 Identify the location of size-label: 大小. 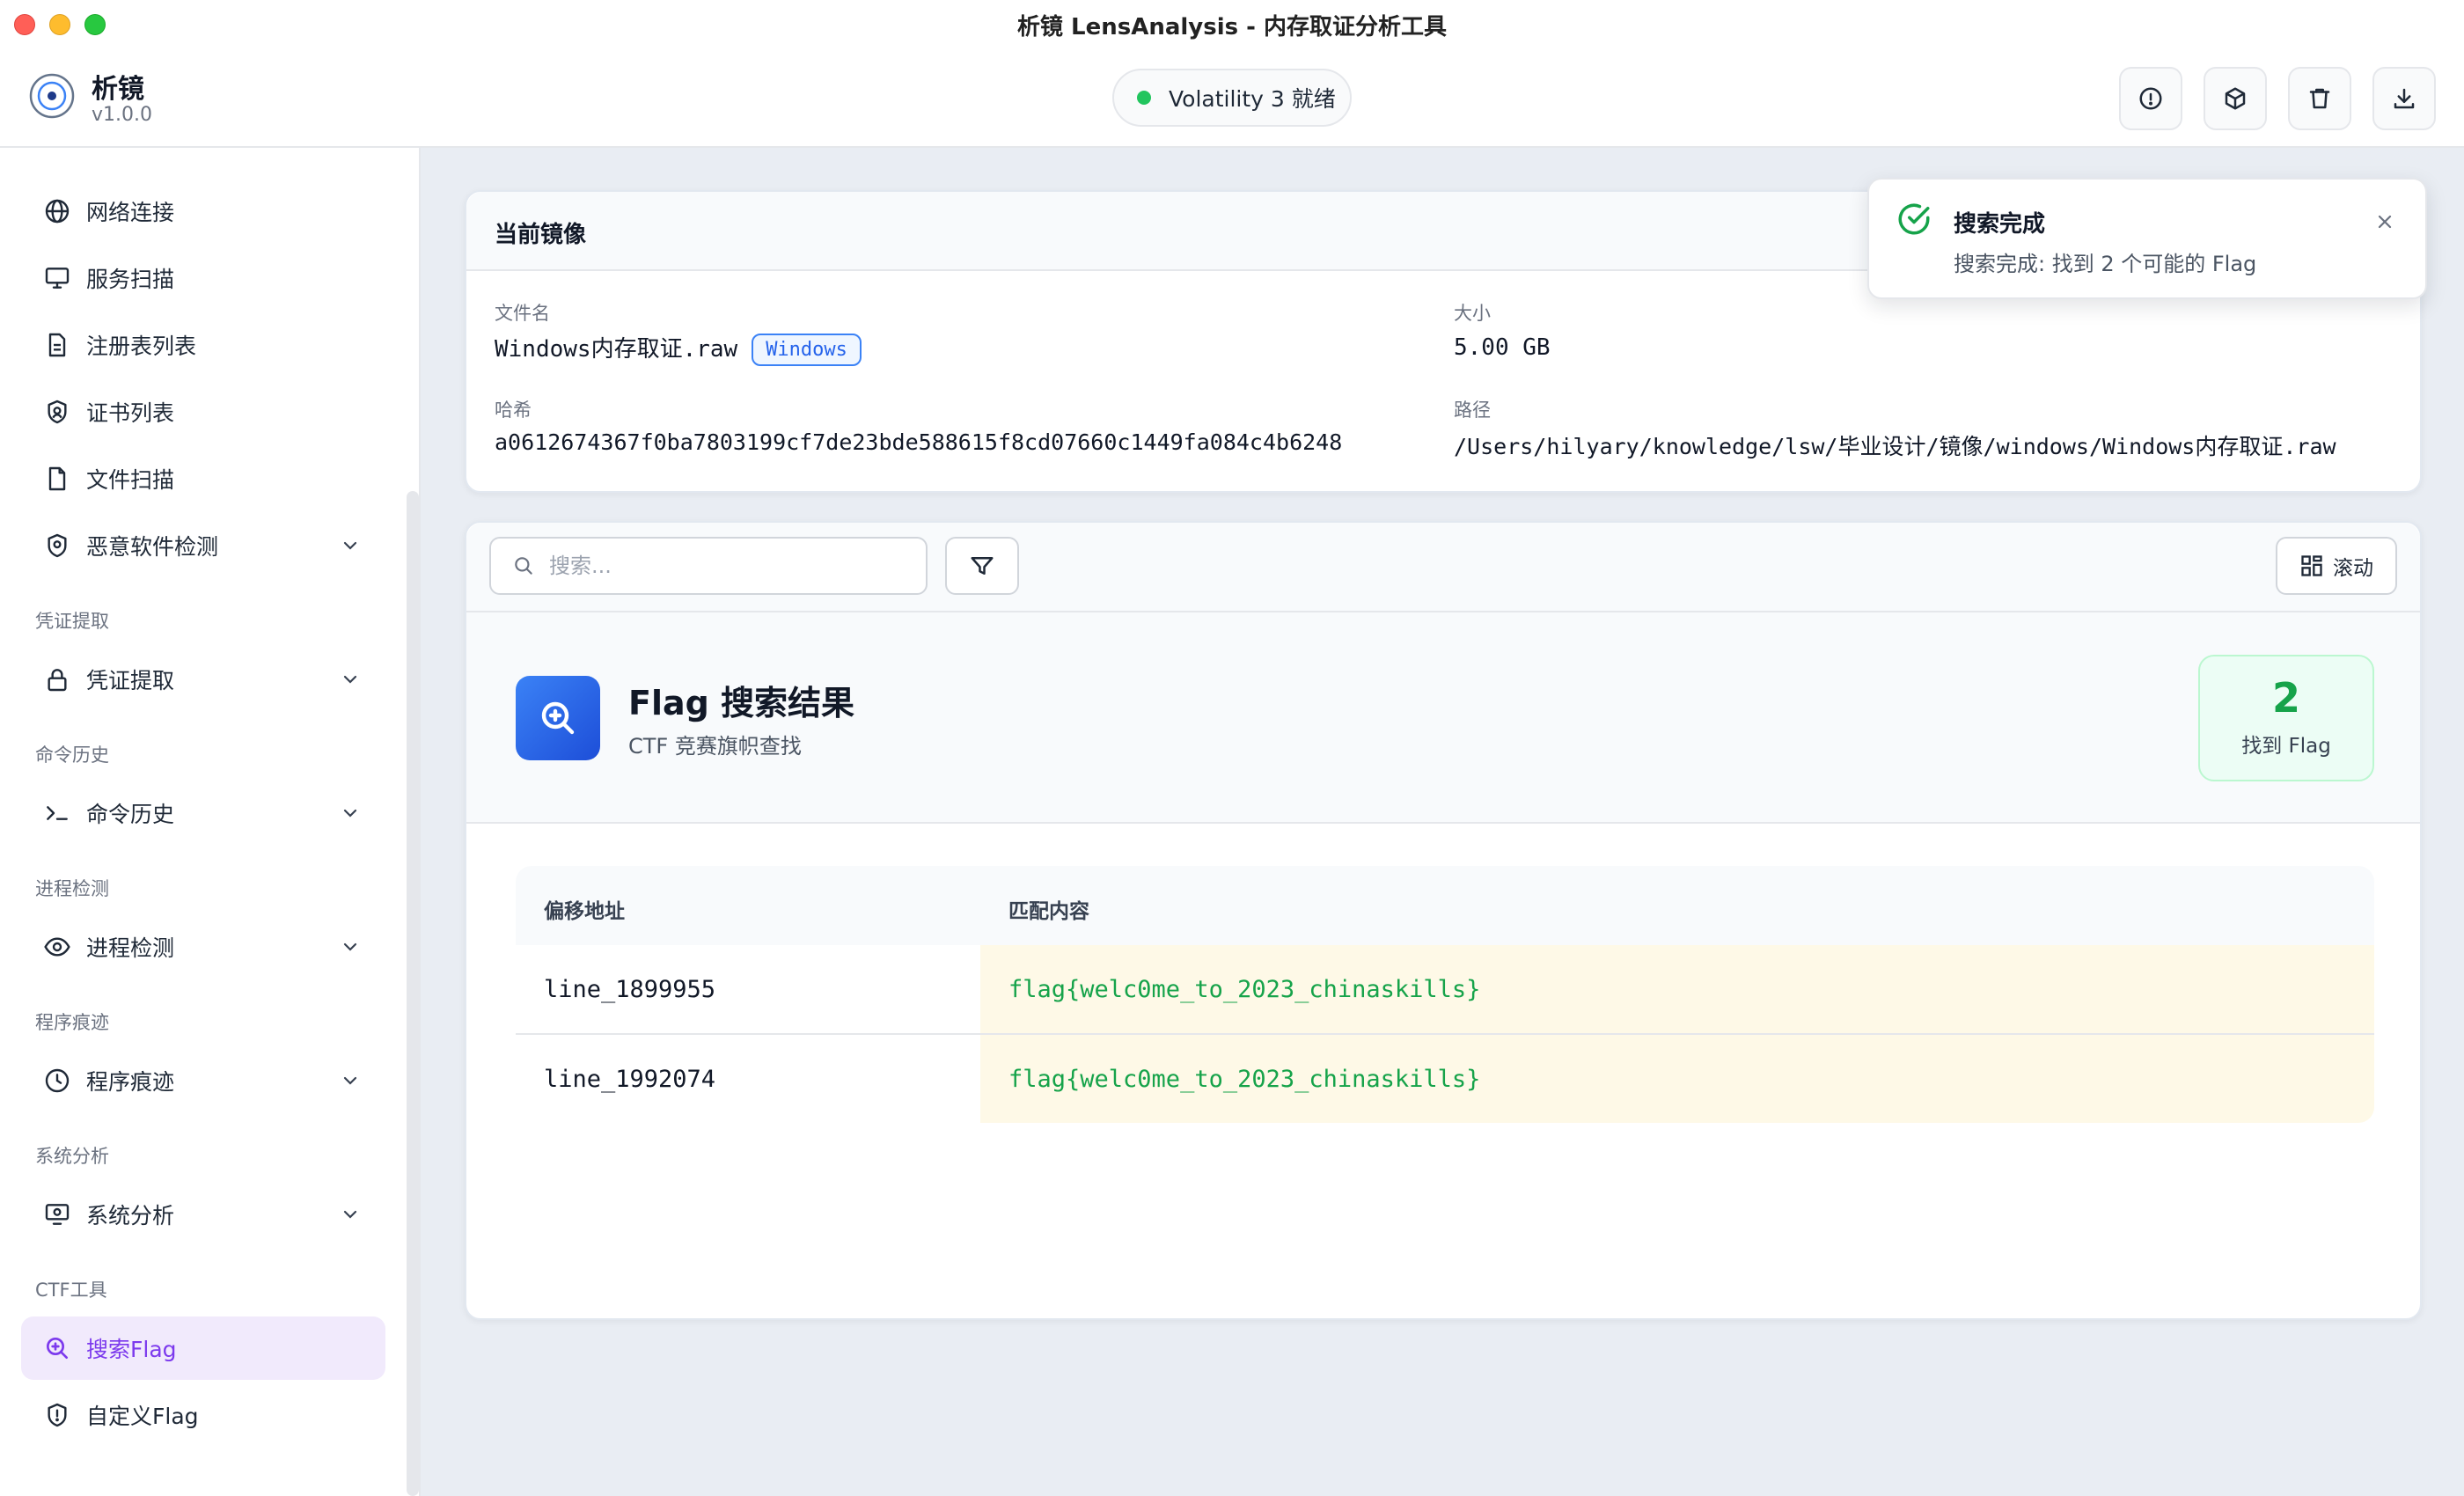
(1473, 314).